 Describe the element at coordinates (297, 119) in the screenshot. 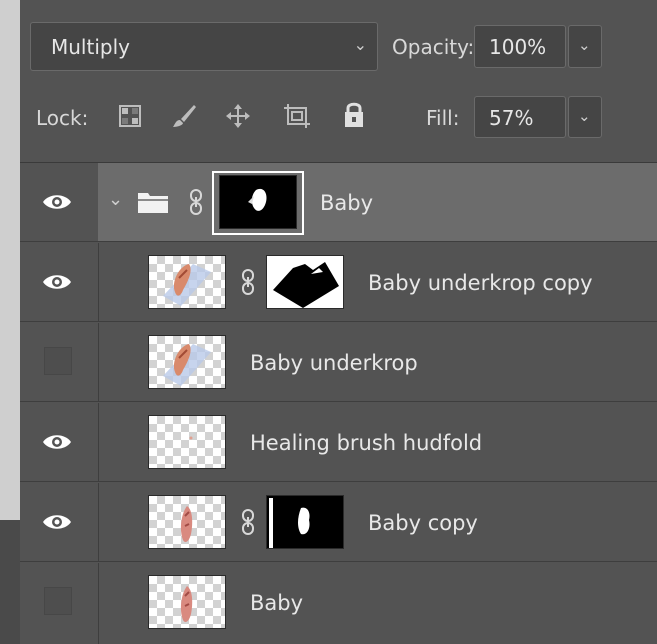

I see `lock-artboard-crop-icon` at that location.